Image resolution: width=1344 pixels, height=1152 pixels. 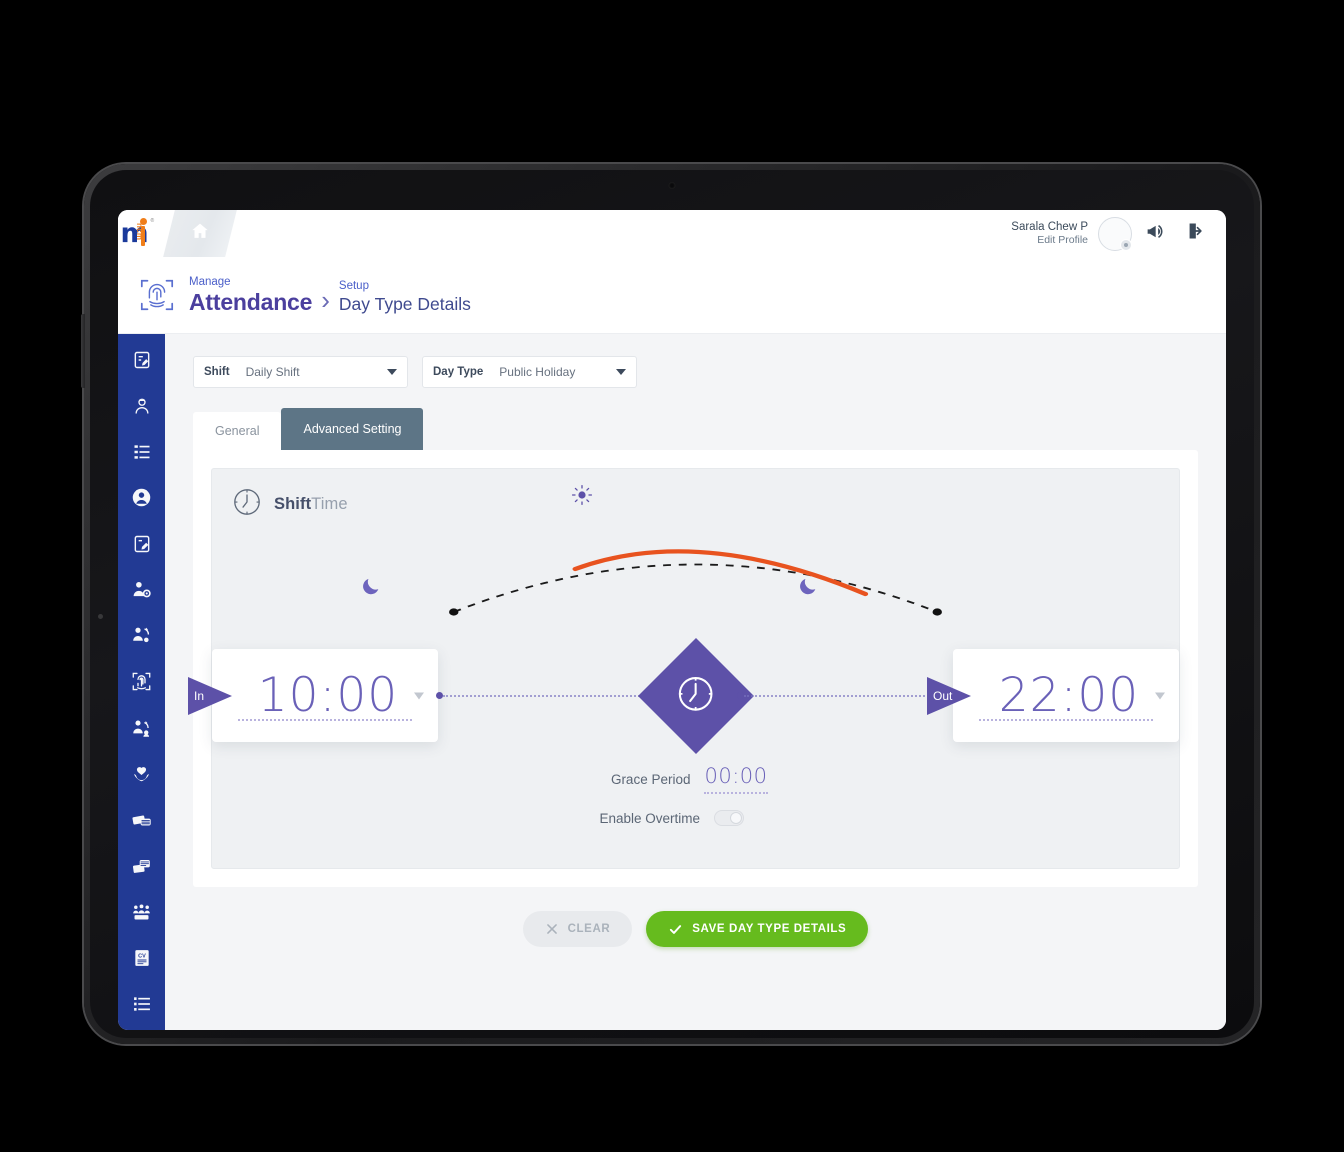 What do you see at coordinates (272, 372) in the screenshot?
I see `shift-value: Daily Shift` at bounding box center [272, 372].